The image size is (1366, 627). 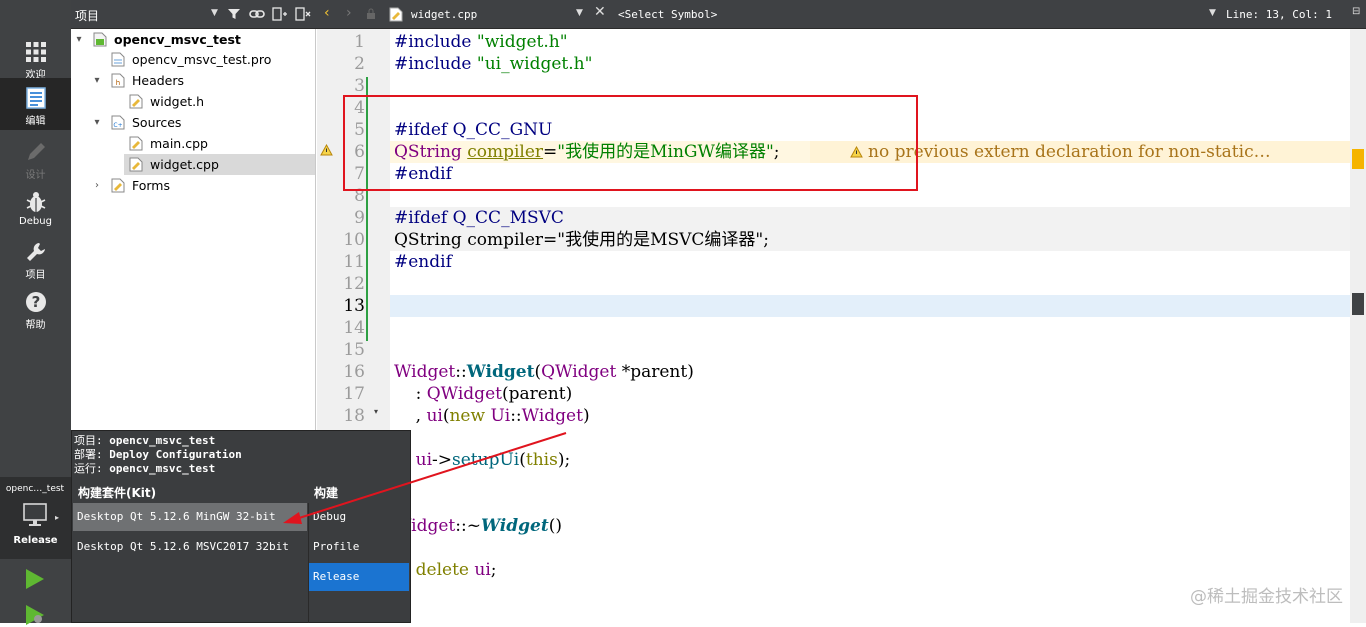 What do you see at coordinates (118, 185) in the screenshot?
I see `forms-folder-icon` at bounding box center [118, 185].